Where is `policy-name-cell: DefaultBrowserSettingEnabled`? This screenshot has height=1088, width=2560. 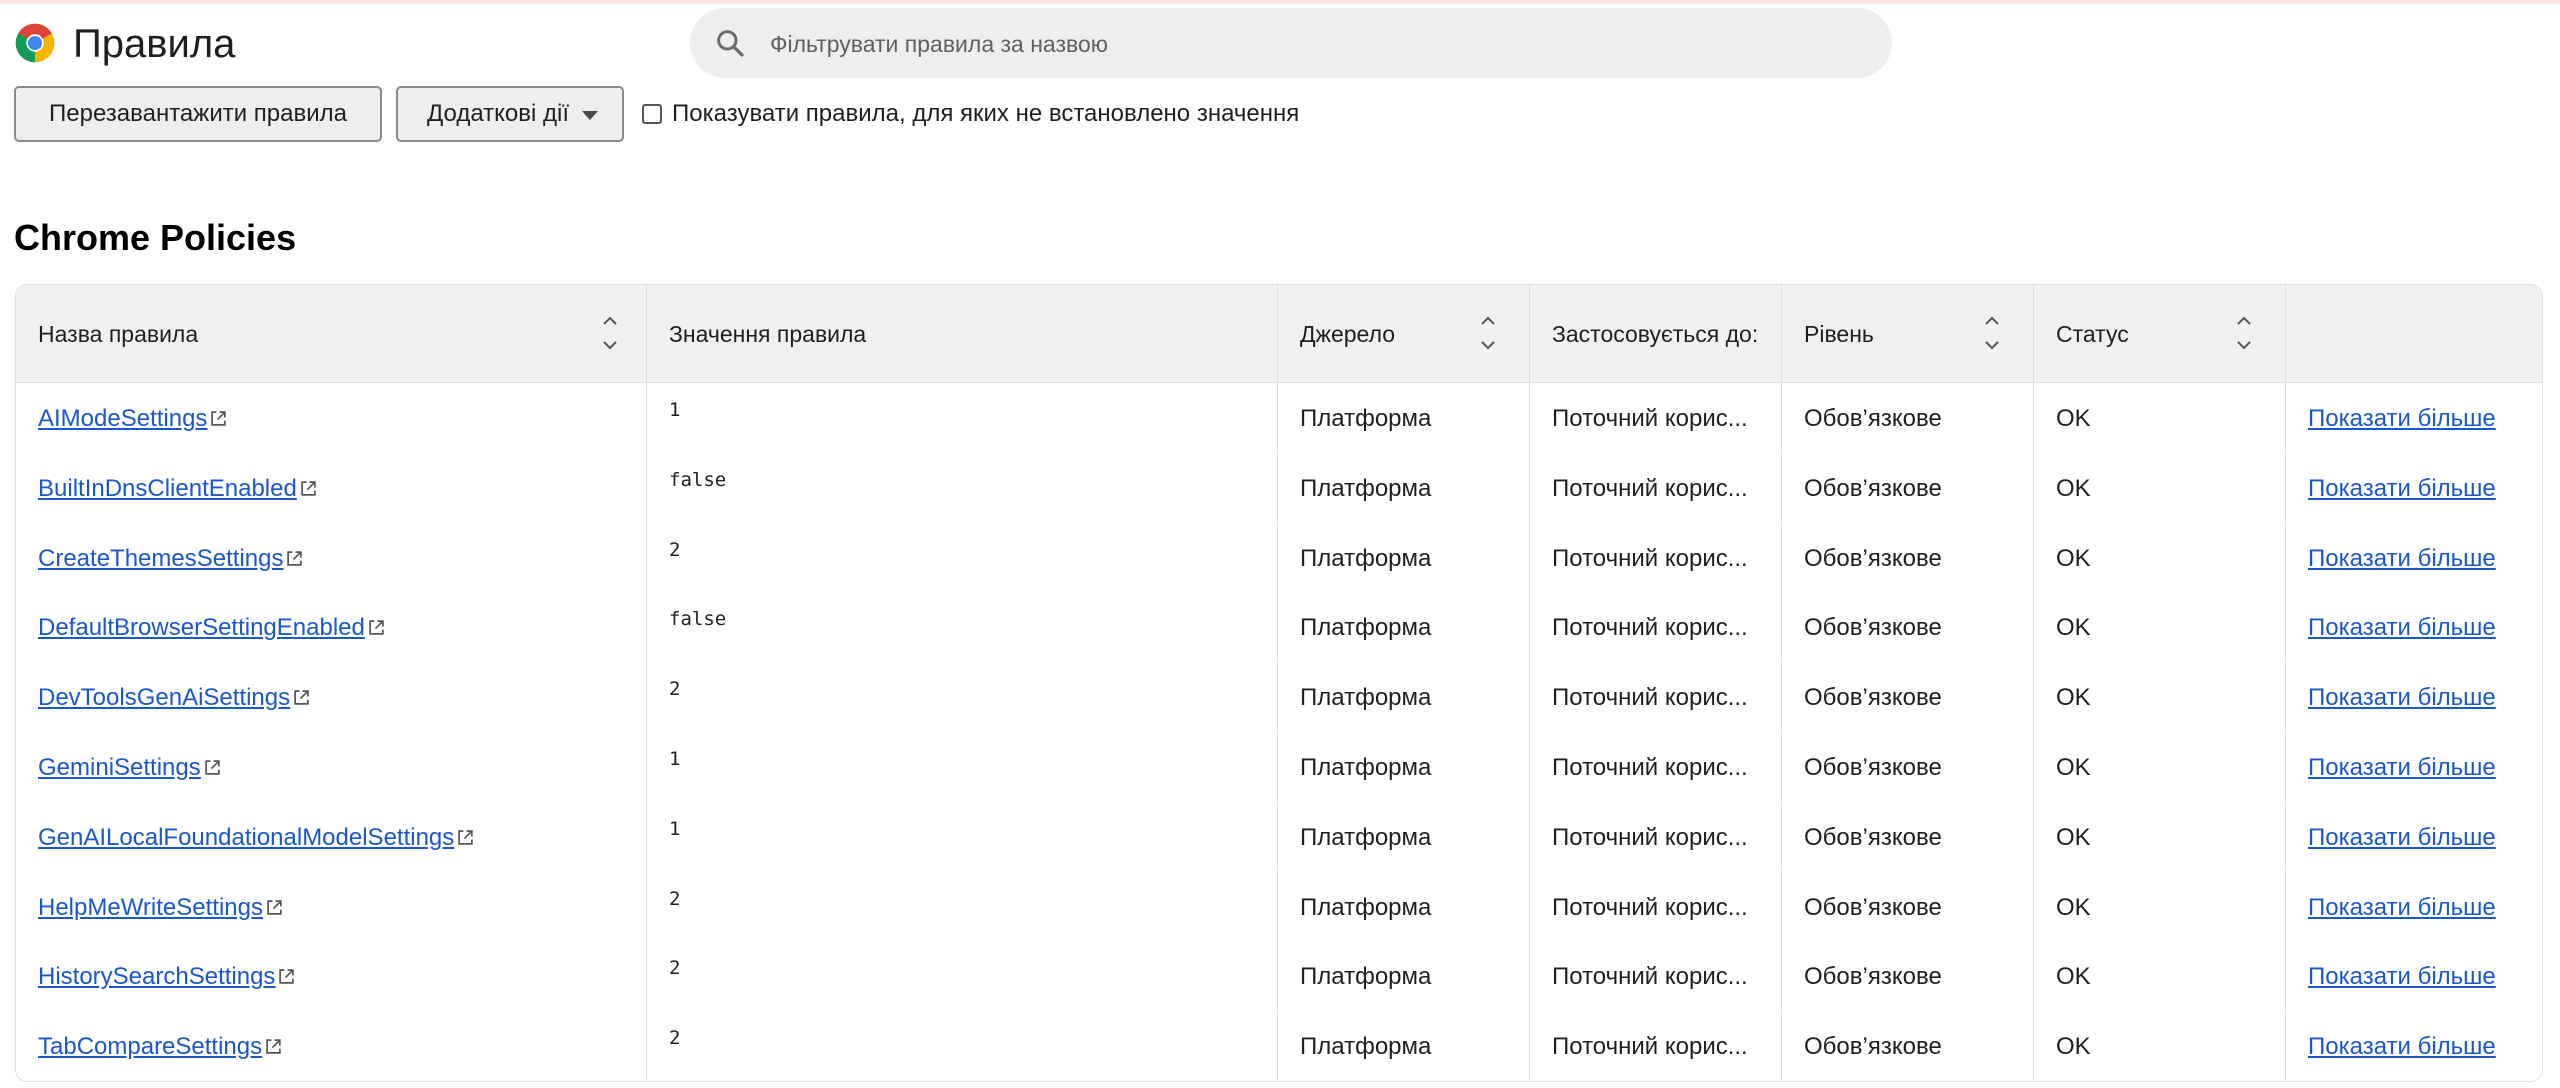 policy-name-cell: DefaultBrowserSettingEnabled is located at coordinates (211, 628).